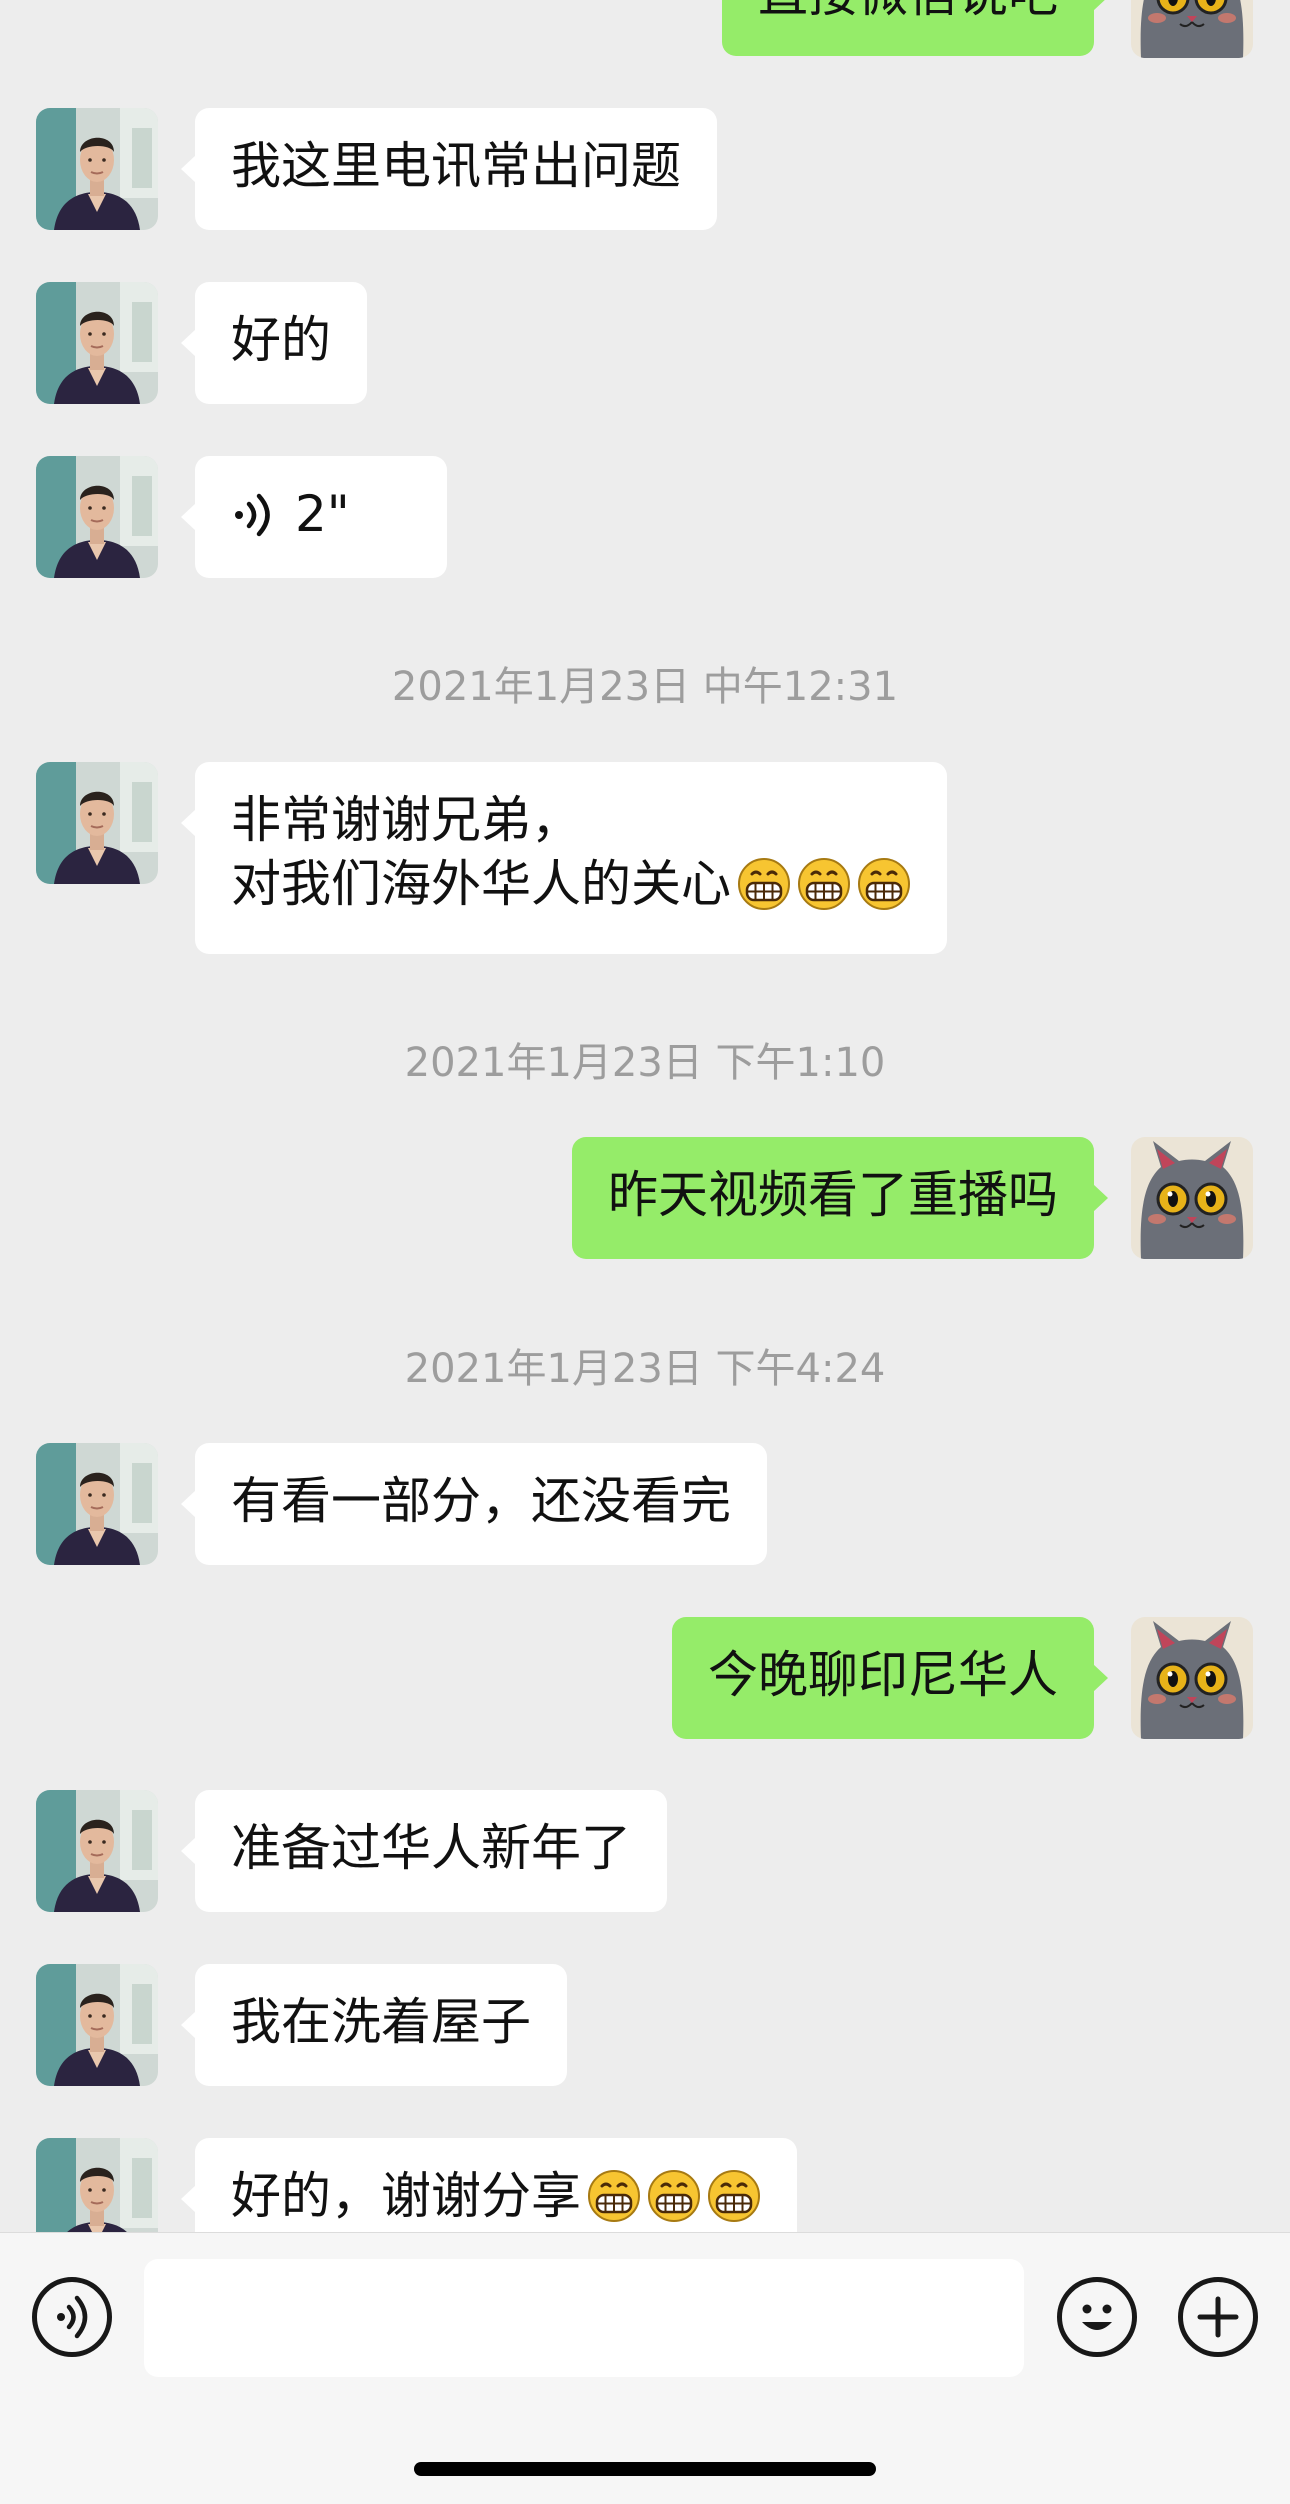 The height and width of the screenshot is (2504, 1290). I want to click on voice-toggle-button, so click(72, 2317).